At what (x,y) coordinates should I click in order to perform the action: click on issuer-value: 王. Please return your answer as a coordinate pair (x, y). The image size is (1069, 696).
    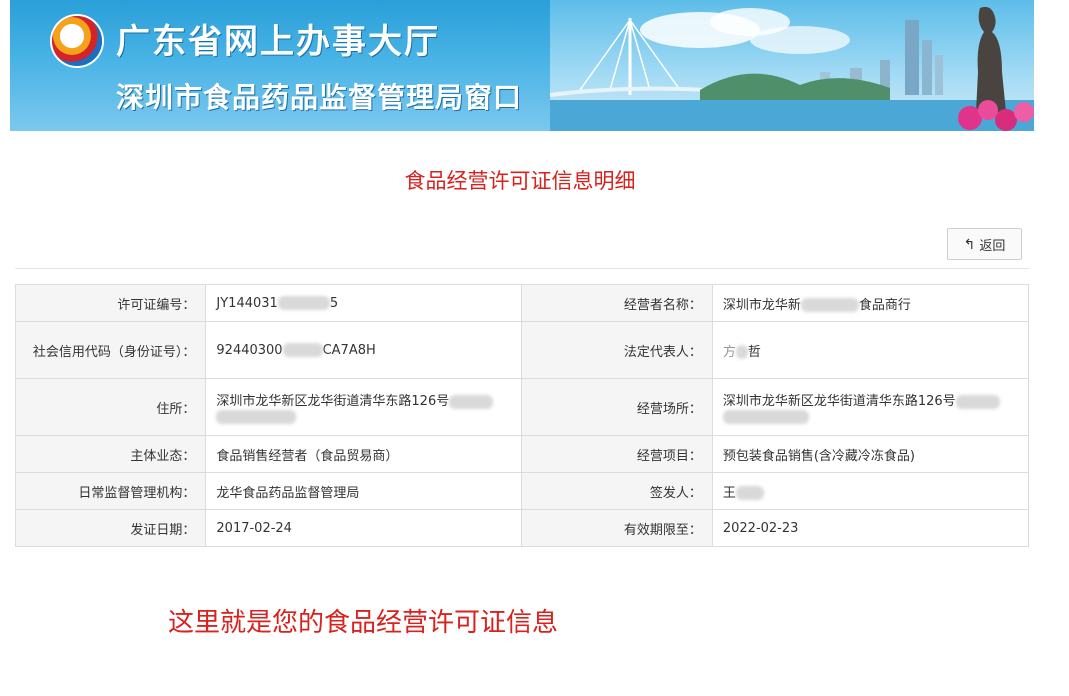
    Looking at the image, I should click on (870, 491).